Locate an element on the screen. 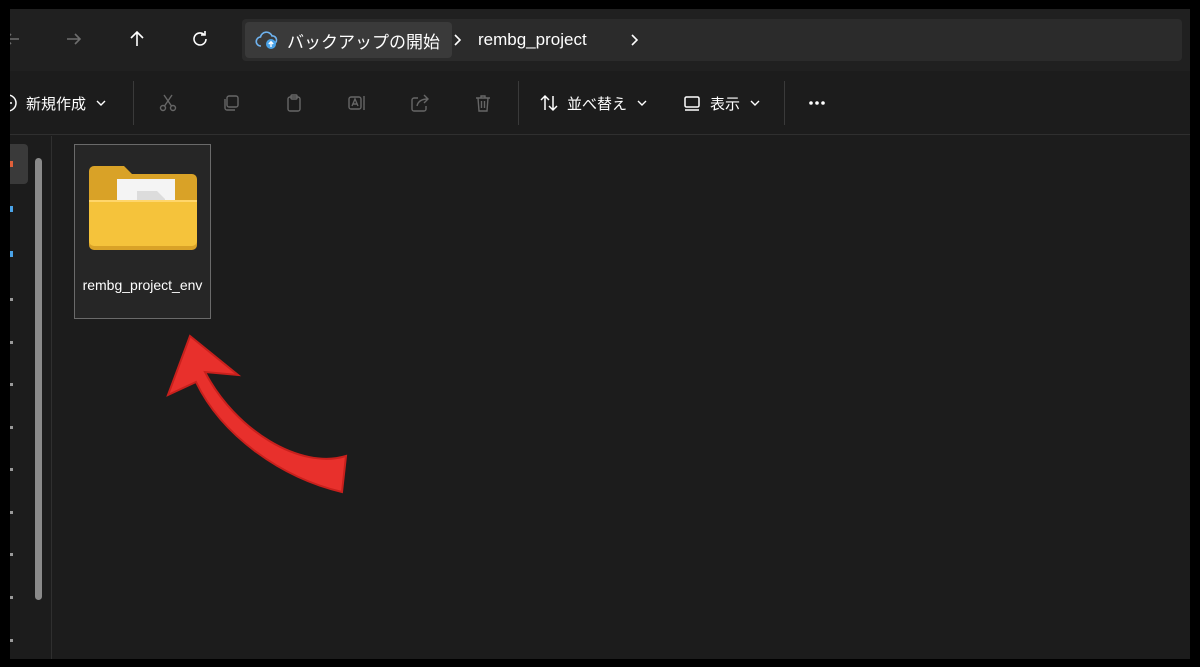 This screenshot has width=1200, height=667. folder-icon is located at coordinates (143, 208).